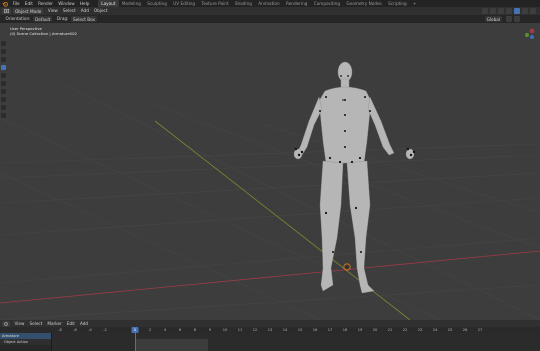  I want to click on clock-icon, so click(6, 323).